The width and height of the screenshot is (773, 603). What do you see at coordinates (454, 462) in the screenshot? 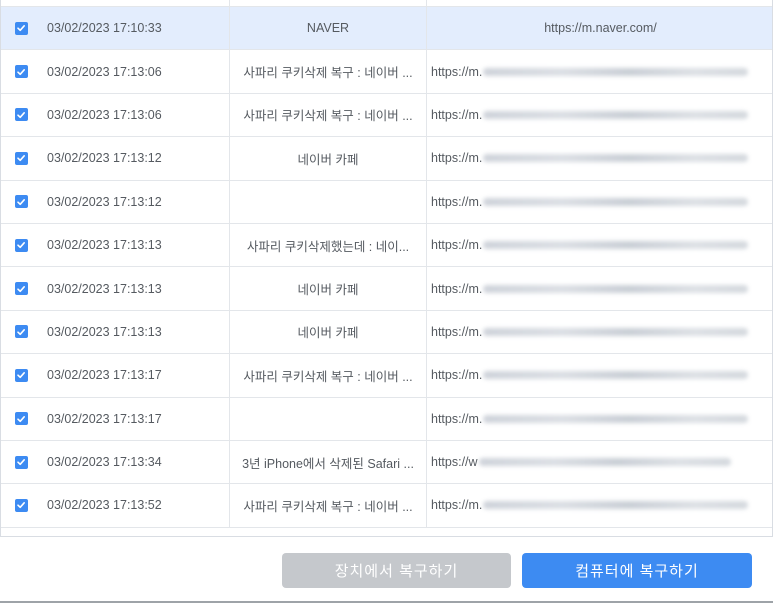
I see `row-url: https://w` at bounding box center [454, 462].